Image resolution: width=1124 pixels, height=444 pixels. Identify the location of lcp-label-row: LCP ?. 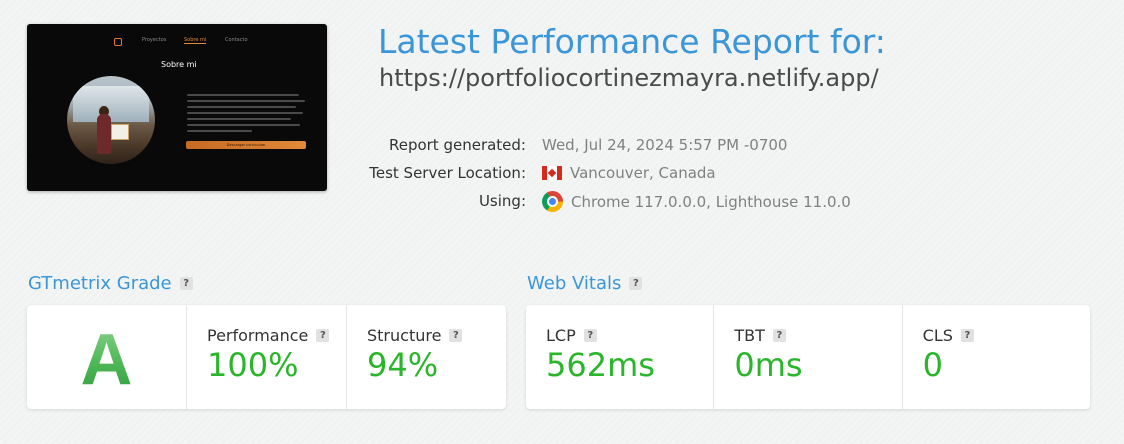
(571, 335).